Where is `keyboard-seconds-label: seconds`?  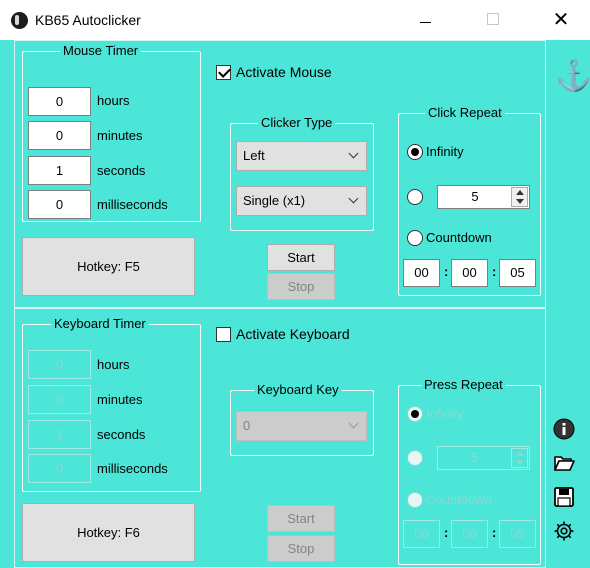
keyboard-seconds-label: seconds is located at coordinates (121, 434).